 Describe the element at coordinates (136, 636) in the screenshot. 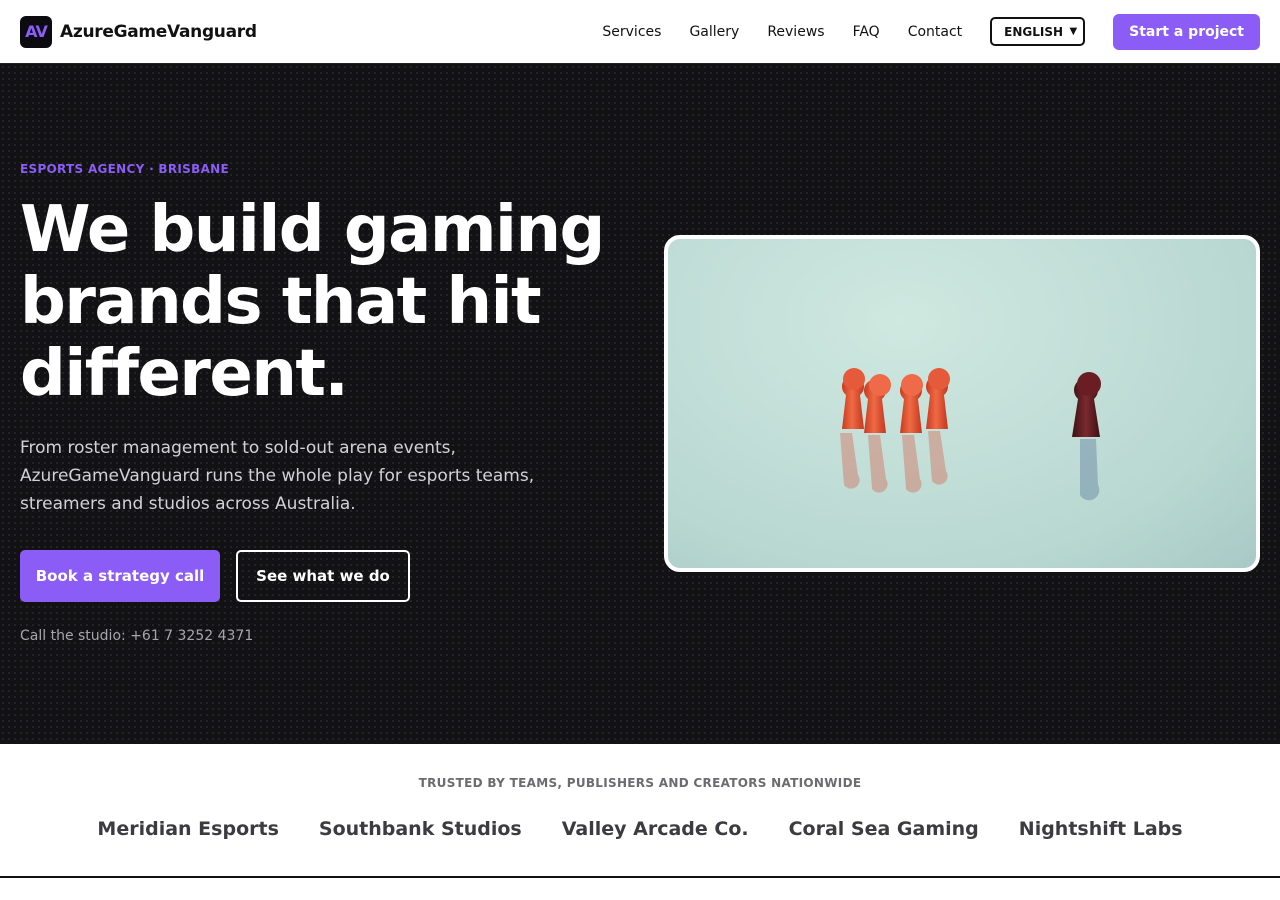

I see `studio-phone: Call the studio: +61 7 3252 4371` at that location.